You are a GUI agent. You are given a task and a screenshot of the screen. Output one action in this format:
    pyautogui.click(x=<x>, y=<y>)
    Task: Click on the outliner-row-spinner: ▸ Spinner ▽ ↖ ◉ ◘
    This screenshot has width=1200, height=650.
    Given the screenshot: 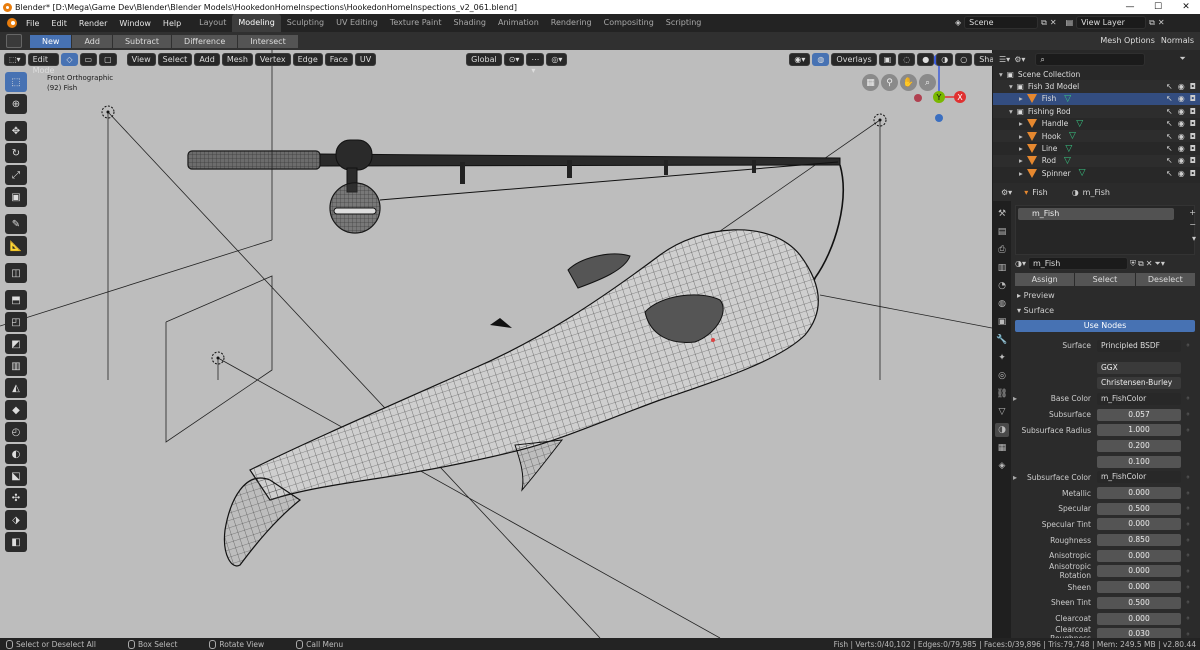 What is the action you would take?
    pyautogui.click(x=1096, y=173)
    